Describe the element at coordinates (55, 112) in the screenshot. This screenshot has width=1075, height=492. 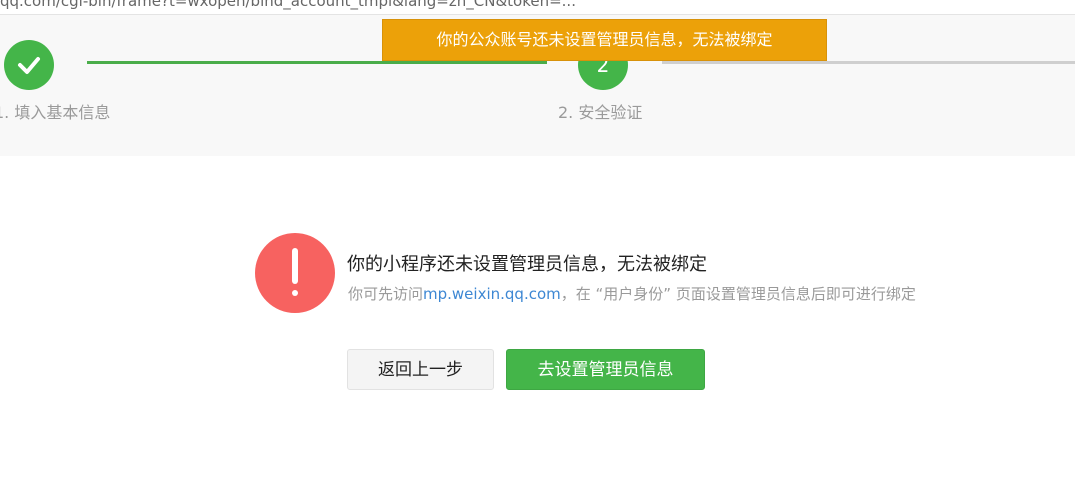
I see `step-1-label: 1. 填入基本信息` at that location.